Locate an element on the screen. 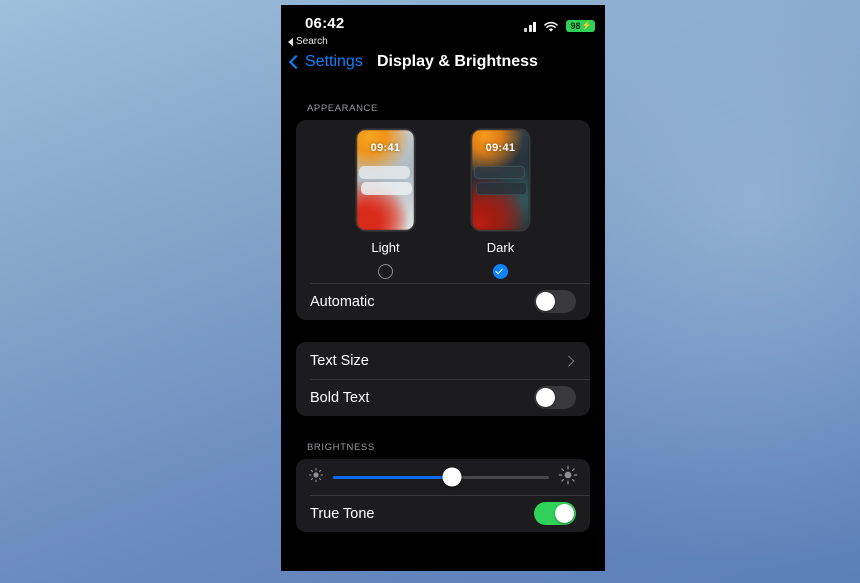 This screenshot has width=860, height=583. dark-preview-time: 09:41 is located at coordinates (500, 148).